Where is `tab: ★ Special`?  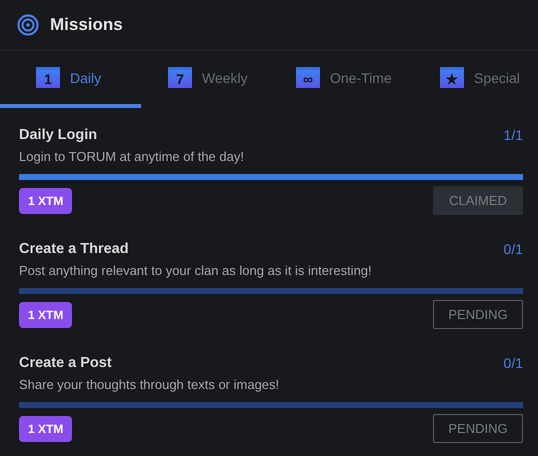
tab: ★ Special is located at coordinates (475, 79).